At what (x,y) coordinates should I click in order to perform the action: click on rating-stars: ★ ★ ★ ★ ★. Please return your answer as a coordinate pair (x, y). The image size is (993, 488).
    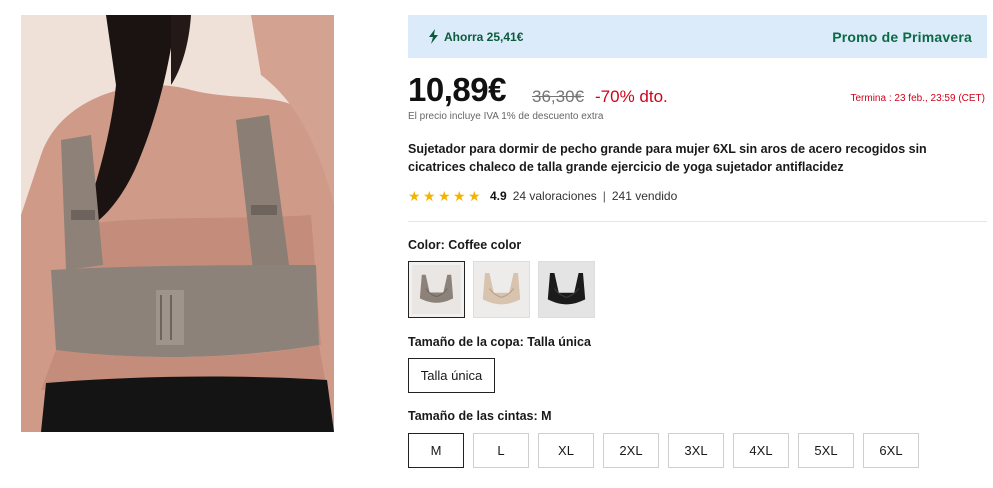
    Looking at the image, I should click on (445, 196).